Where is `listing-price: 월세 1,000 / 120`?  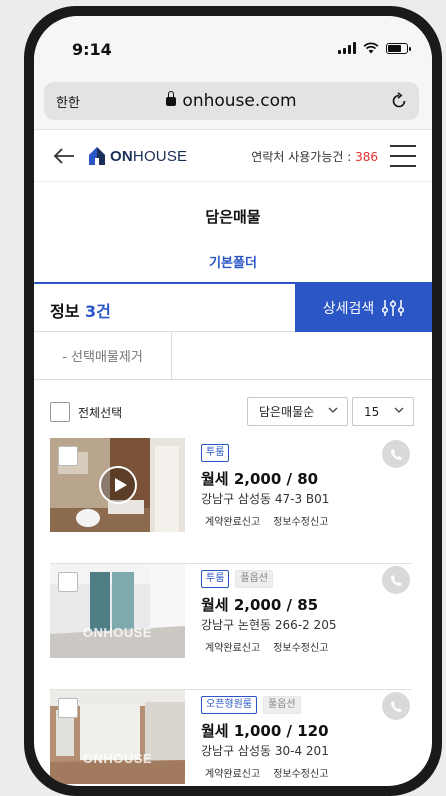 listing-price: 월세 1,000 / 120 is located at coordinates (265, 731).